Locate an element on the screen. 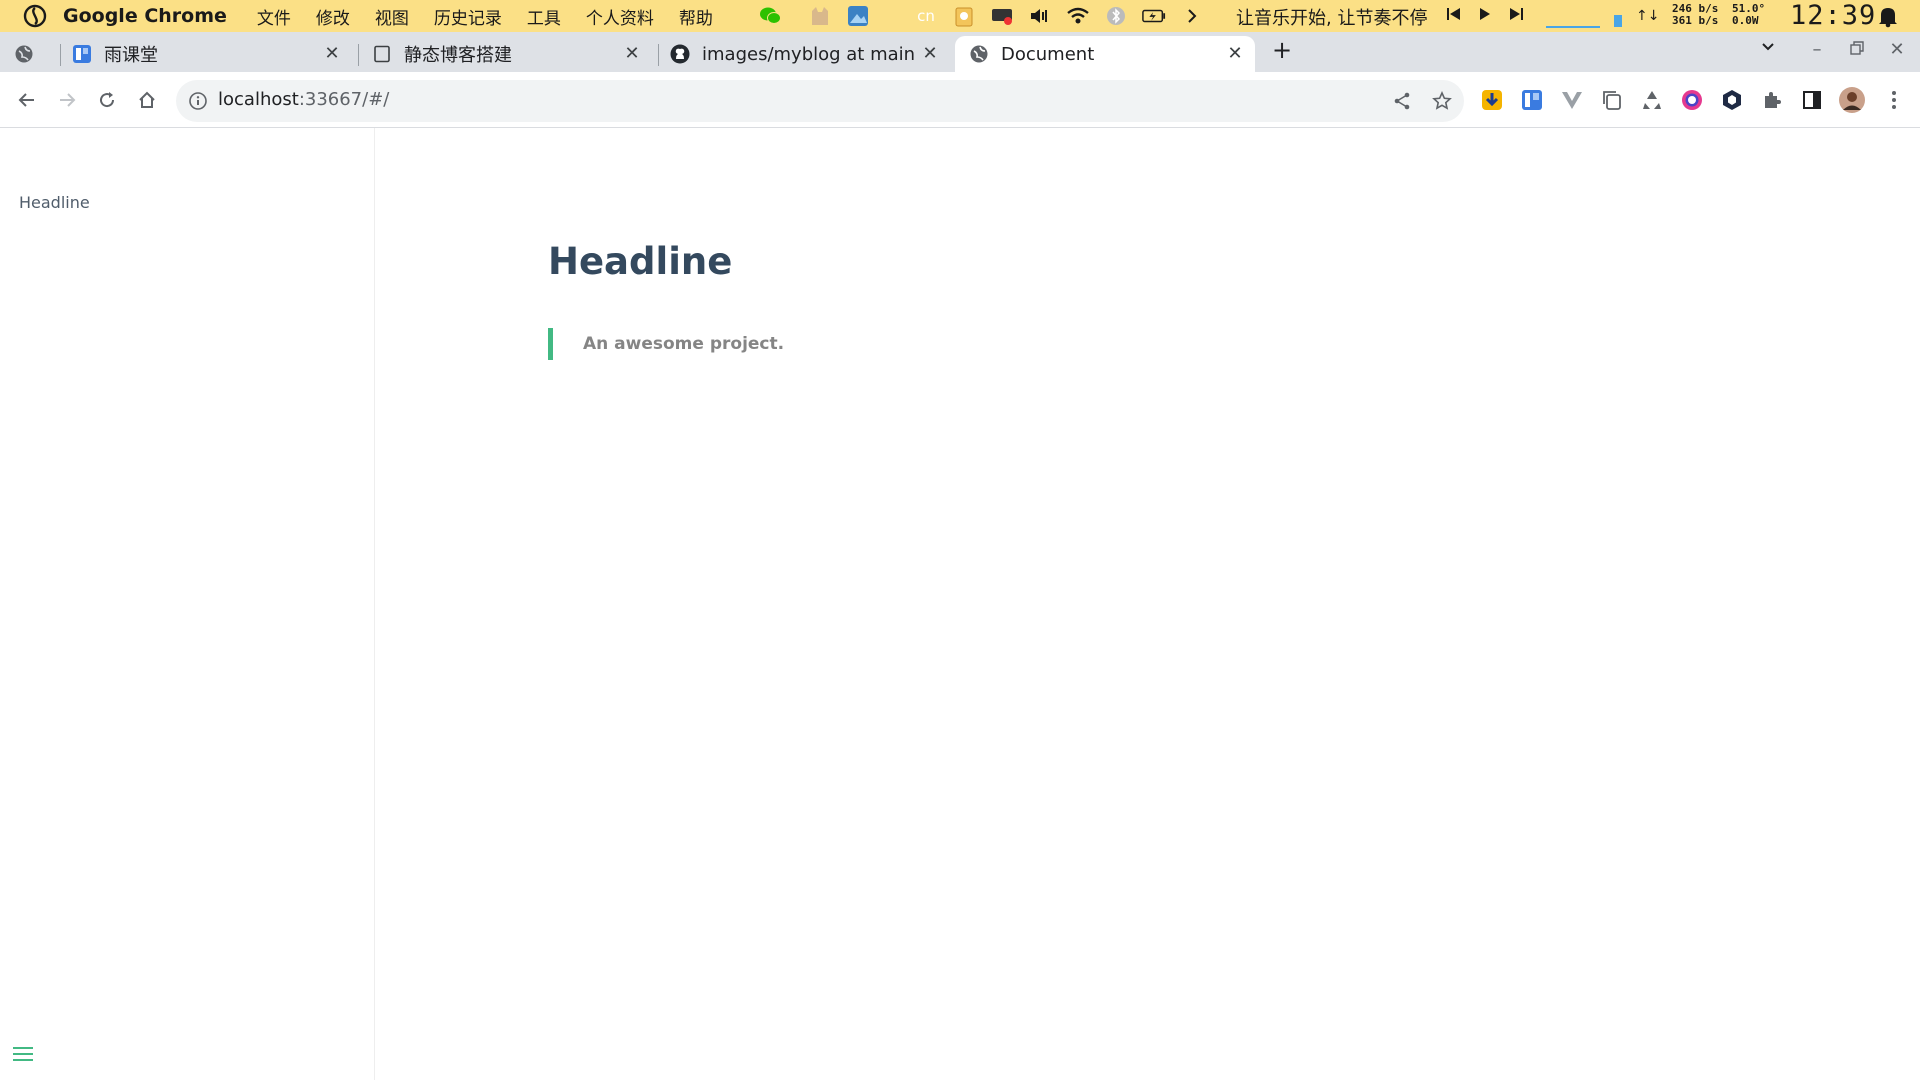  menu-edit: 修改 is located at coordinates (333, 16).